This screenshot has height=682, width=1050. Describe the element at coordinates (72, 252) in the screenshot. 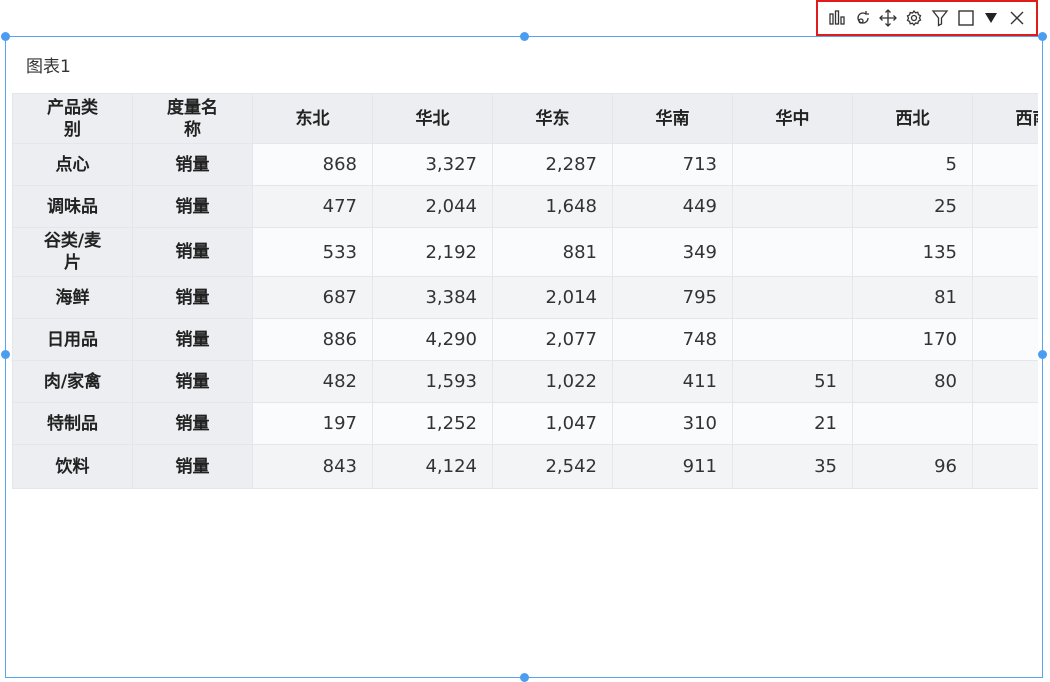

I see `category-cell: 谷类/麦片` at that location.